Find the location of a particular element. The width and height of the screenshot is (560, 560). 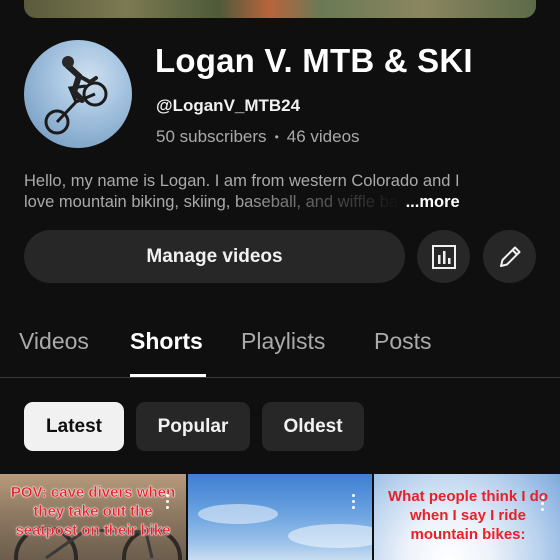

channel-stats: 50 subscribers • 46 videos is located at coordinates (258, 137).